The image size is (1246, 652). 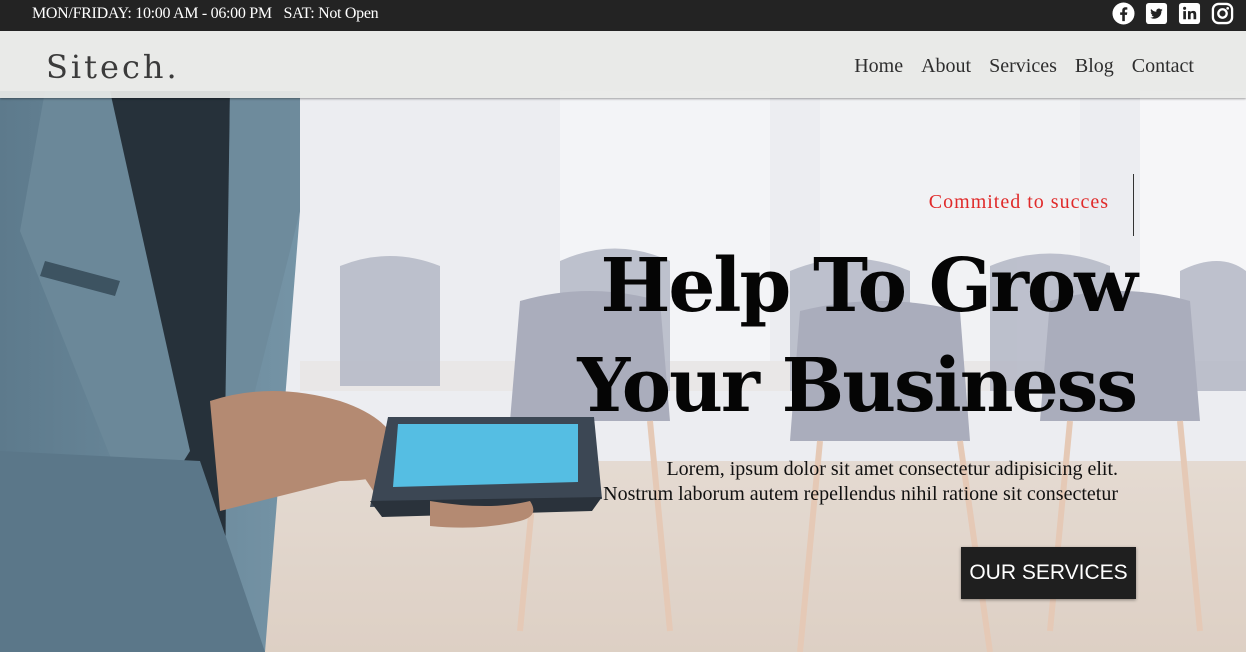 I want to click on social-links, so click(x=1173, y=13).